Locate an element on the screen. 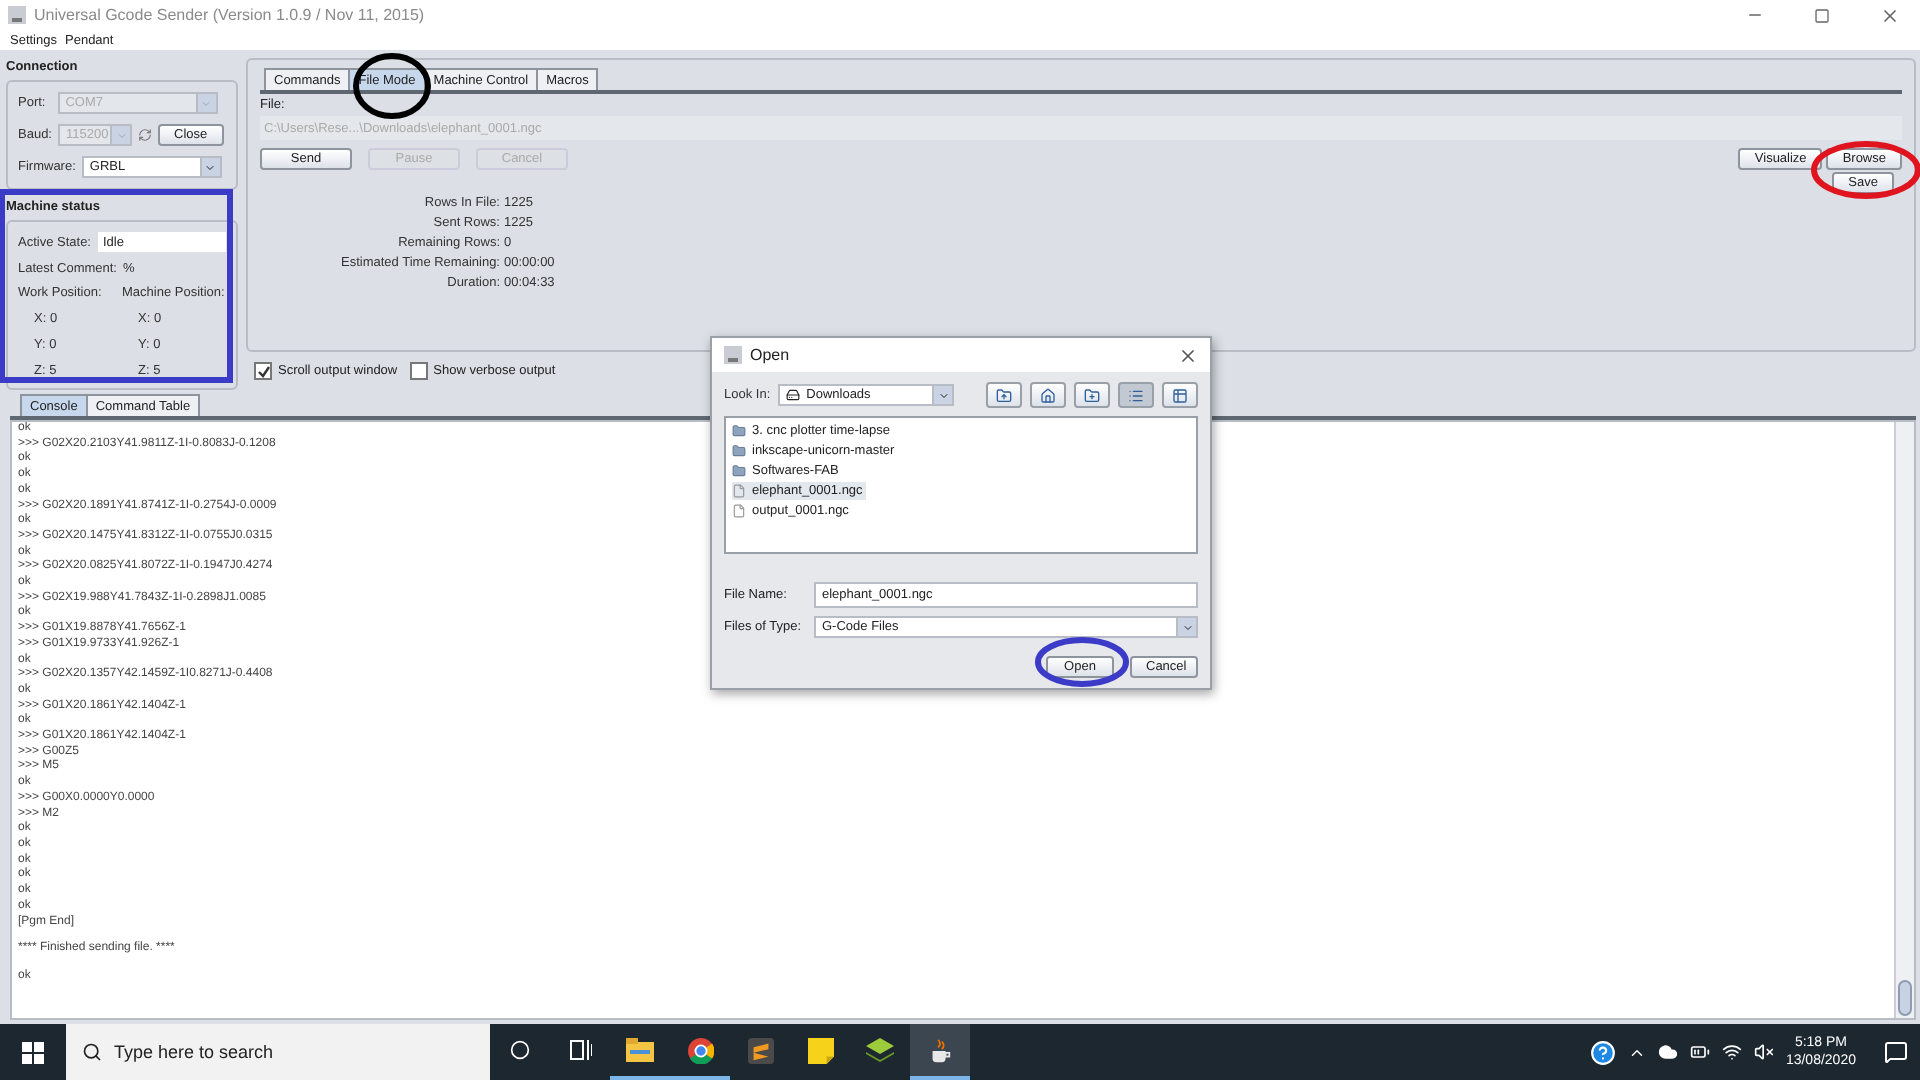 Image resolution: width=1920 pixels, height=1080 pixels. scrollbar-thumb is located at coordinates (1905, 998).